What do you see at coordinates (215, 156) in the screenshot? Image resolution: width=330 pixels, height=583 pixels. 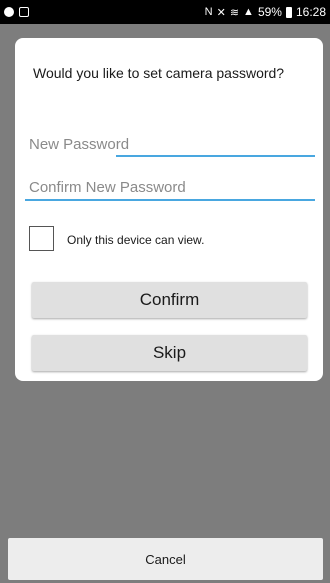 I see `new-password-underline` at bounding box center [215, 156].